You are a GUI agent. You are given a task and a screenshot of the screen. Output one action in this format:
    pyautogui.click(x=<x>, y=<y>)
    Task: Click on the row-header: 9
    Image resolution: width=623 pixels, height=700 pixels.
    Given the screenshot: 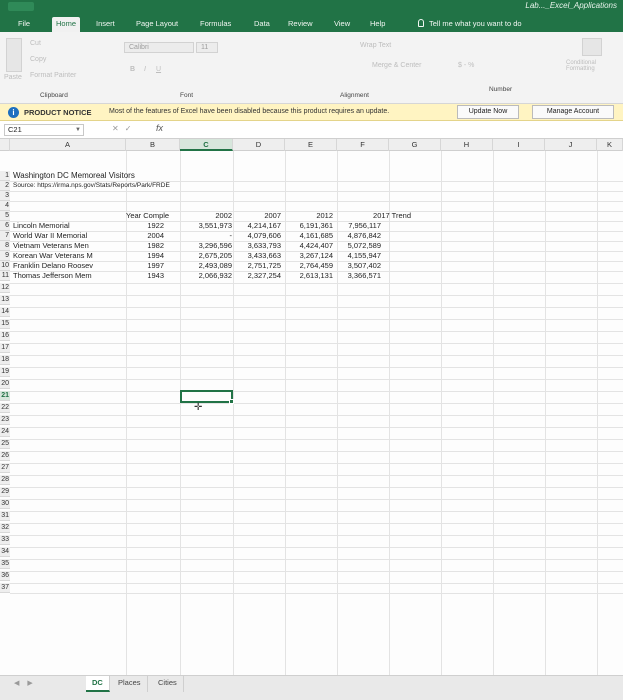 What is the action you would take?
    pyautogui.click(x=5, y=256)
    